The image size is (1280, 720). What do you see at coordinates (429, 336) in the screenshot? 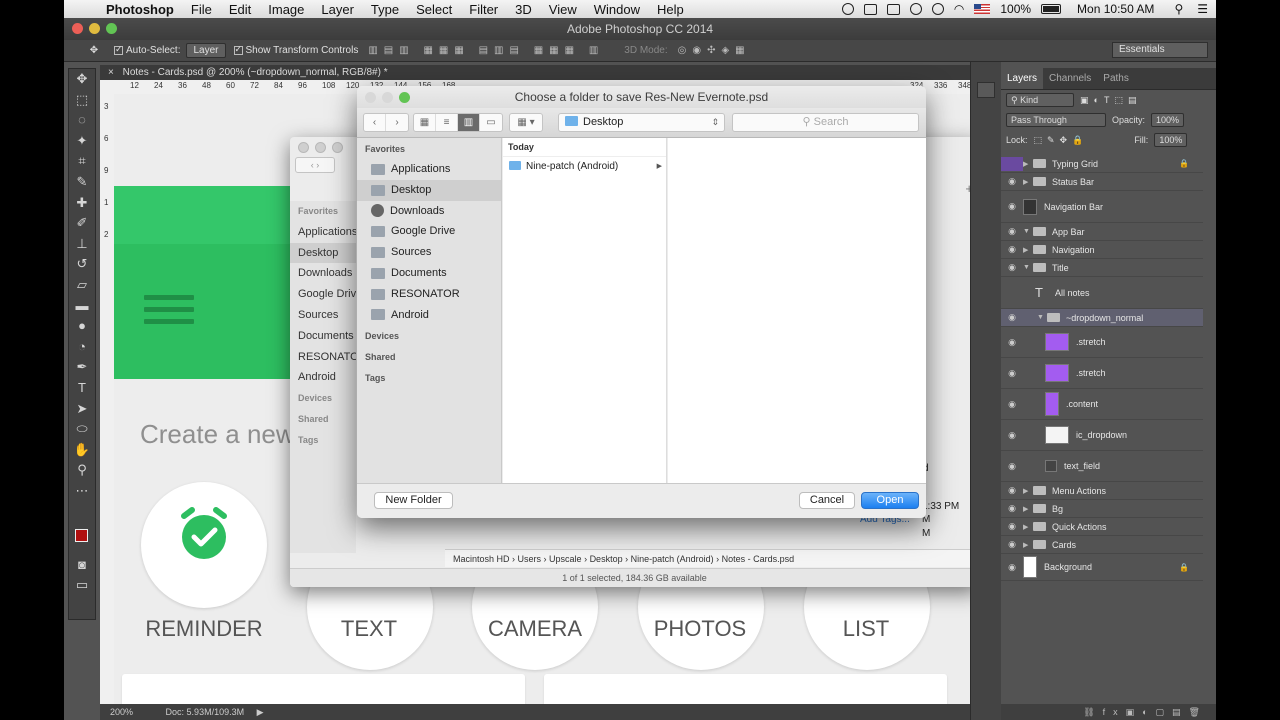
I see `devices-header: Devices` at bounding box center [429, 336].